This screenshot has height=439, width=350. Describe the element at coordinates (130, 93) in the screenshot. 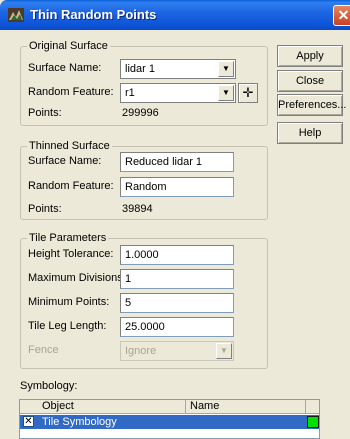

I see `original-random-feature-value: r1` at that location.